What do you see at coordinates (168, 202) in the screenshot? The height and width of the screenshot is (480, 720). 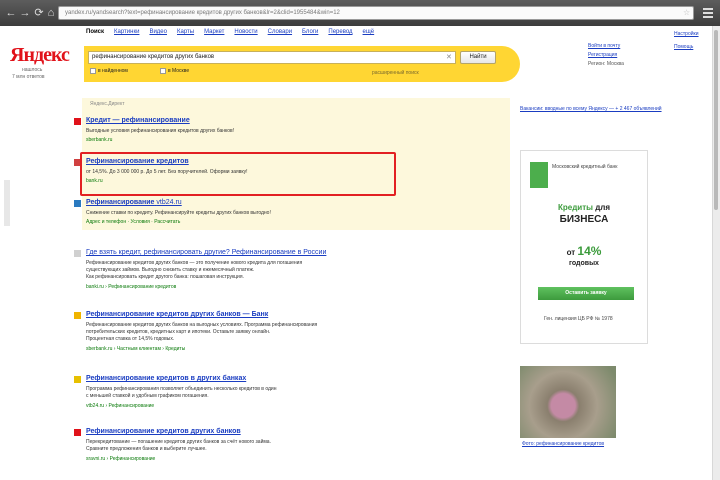 I see `ad-inline-url: vtb24.ru` at bounding box center [168, 202].